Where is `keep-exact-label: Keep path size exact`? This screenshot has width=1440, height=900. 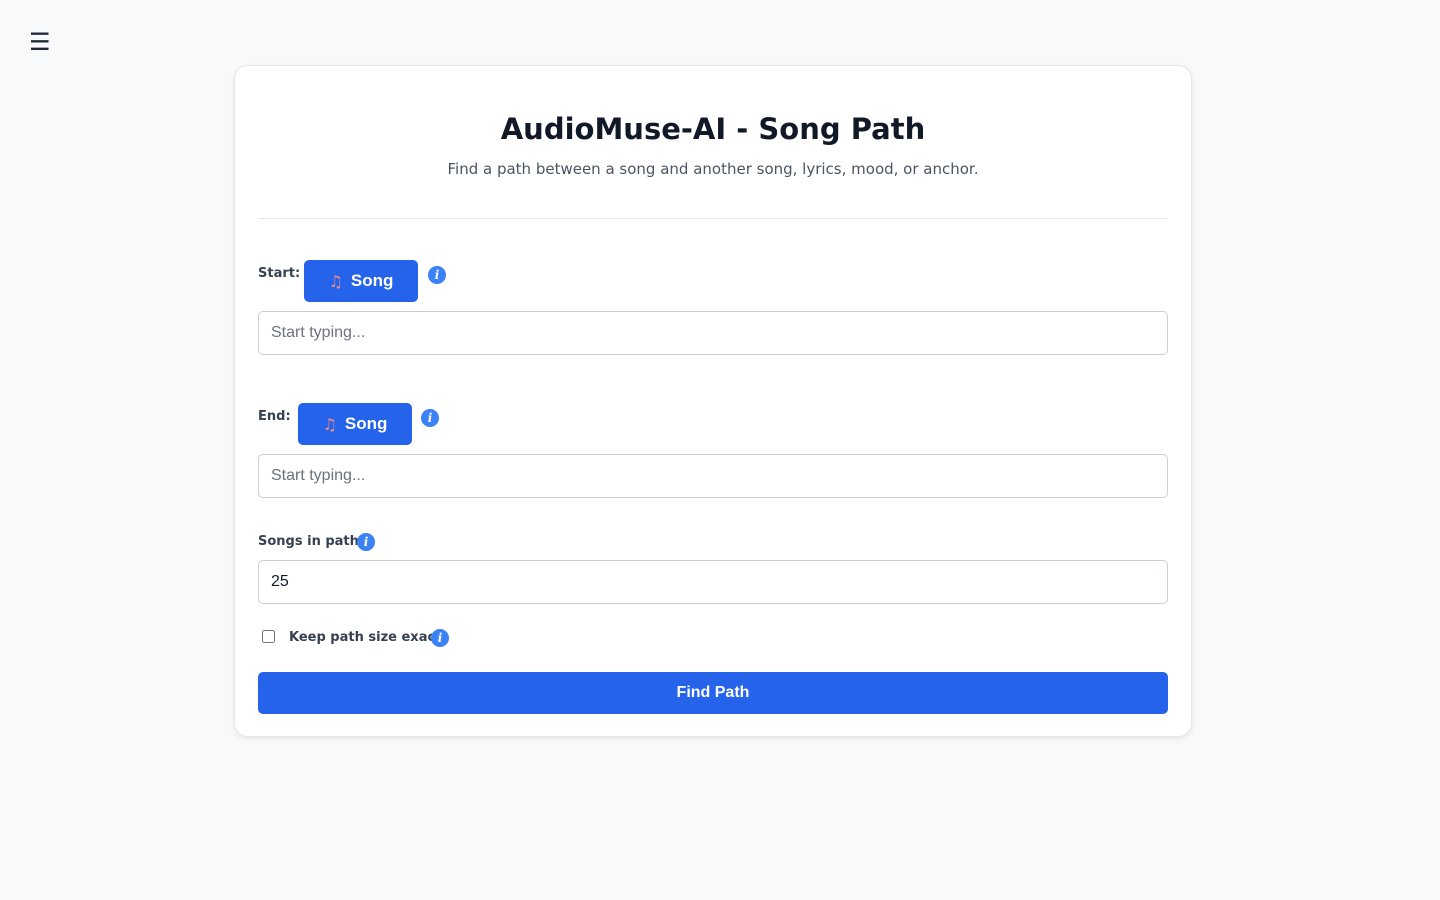 keep-exact-label: Keep path size exact is located at coordinates (365, 637).